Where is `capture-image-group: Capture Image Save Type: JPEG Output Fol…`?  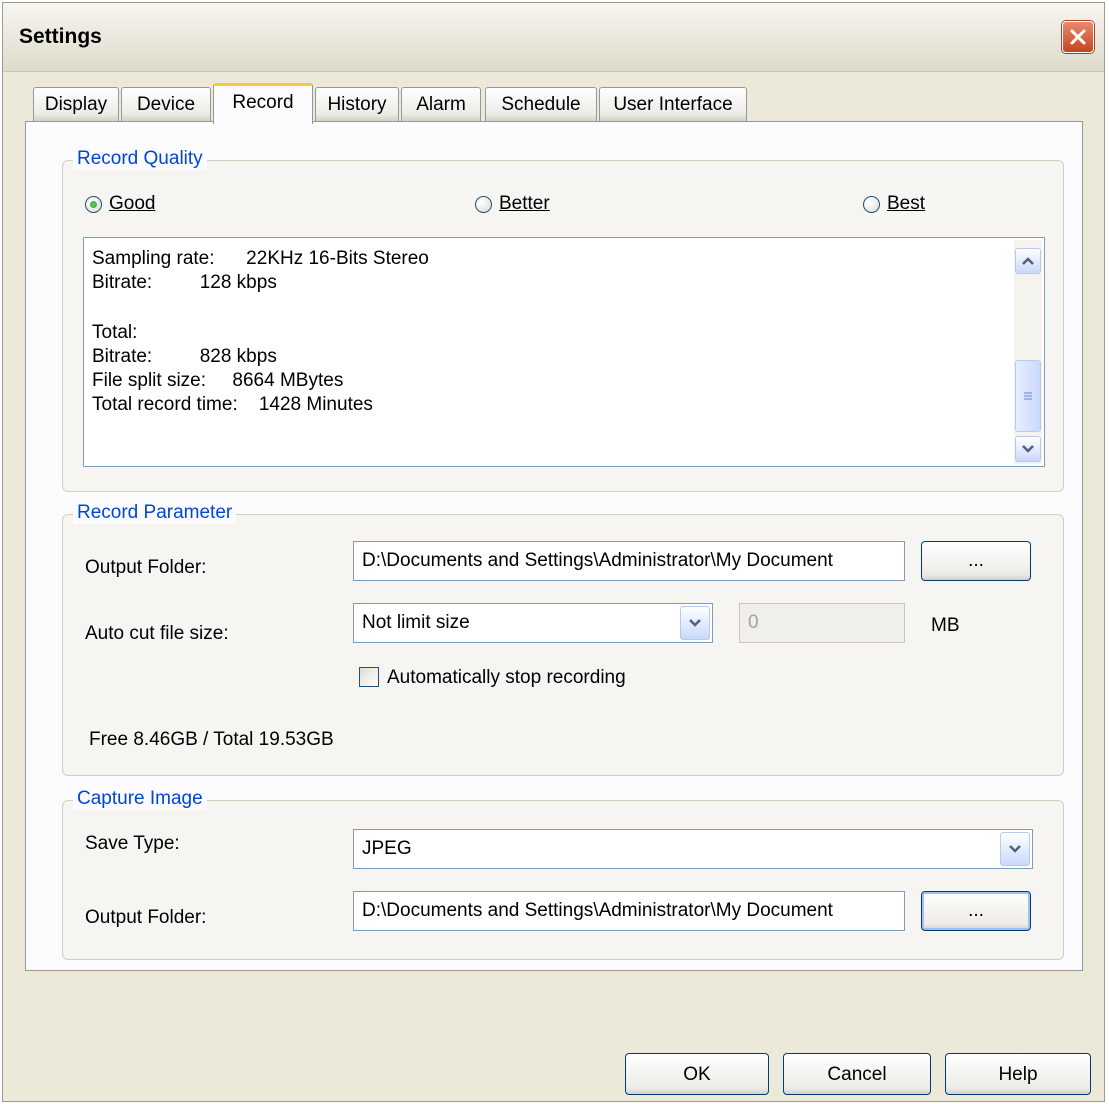 capture-image-group: Capture Image Save Type: JPEG Output Fol… is located at coordinates (563, 874).